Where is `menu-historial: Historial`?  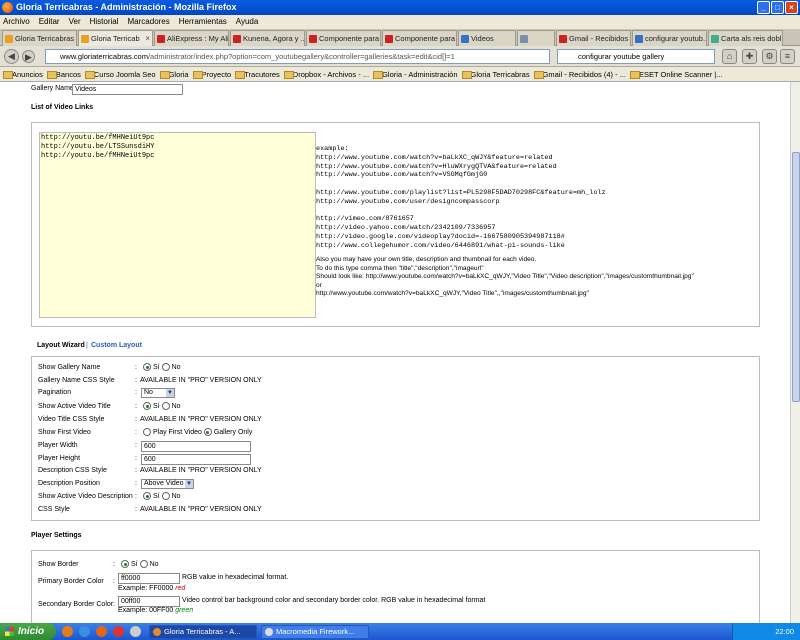
menu-historial: Historial is located at coordinates (104, 22).